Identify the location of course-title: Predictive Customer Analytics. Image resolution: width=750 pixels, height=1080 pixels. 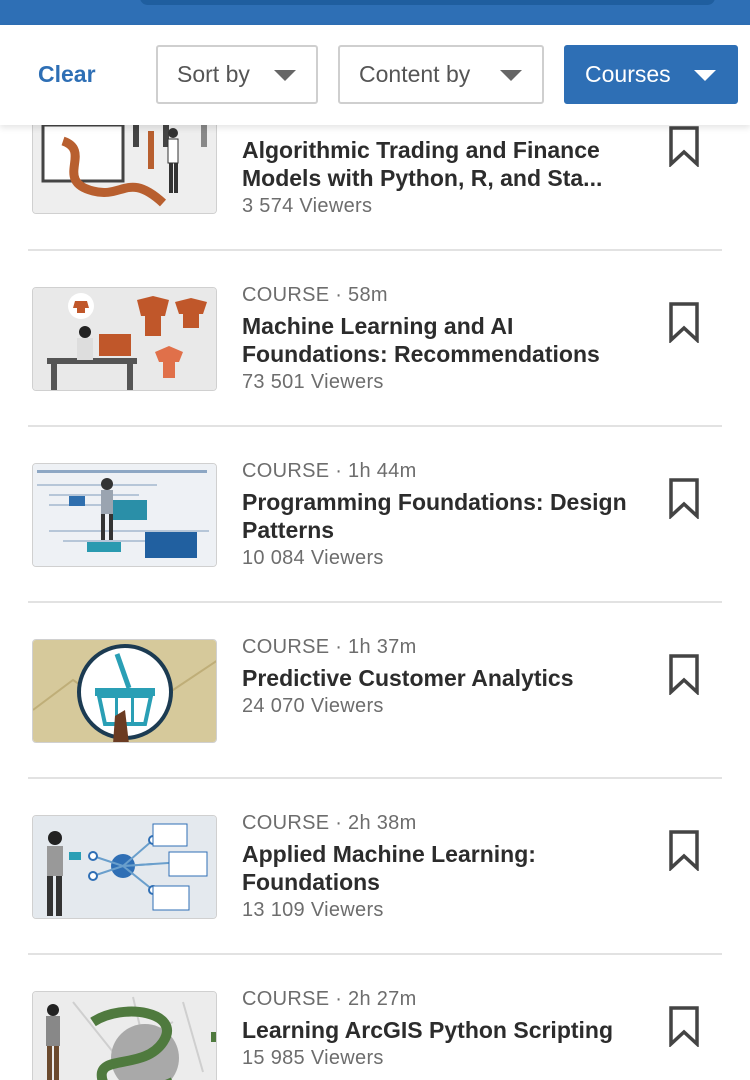
(442, 678).